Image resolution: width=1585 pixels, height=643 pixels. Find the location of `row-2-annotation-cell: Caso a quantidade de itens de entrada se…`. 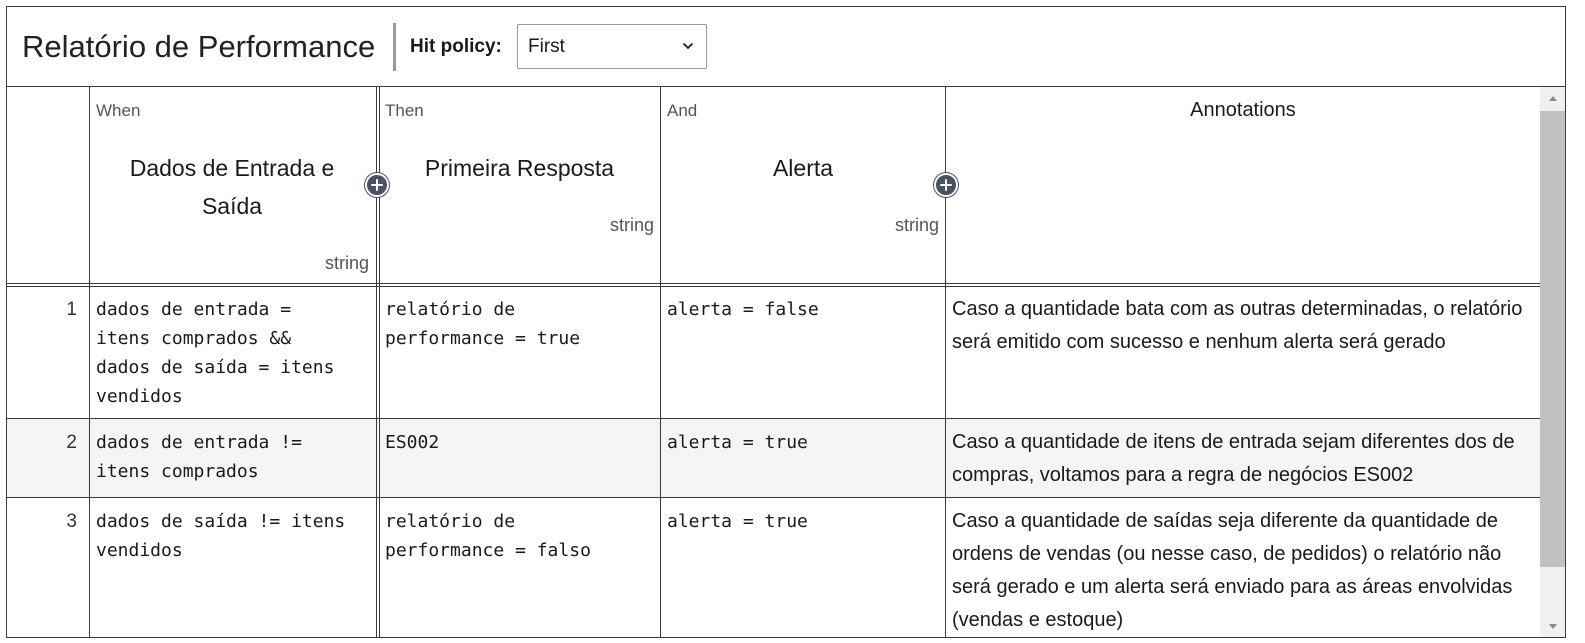

row-2-annotation-cell: Caso a quantidade de itens de entrada se… is located at coordinates (1242, 459).